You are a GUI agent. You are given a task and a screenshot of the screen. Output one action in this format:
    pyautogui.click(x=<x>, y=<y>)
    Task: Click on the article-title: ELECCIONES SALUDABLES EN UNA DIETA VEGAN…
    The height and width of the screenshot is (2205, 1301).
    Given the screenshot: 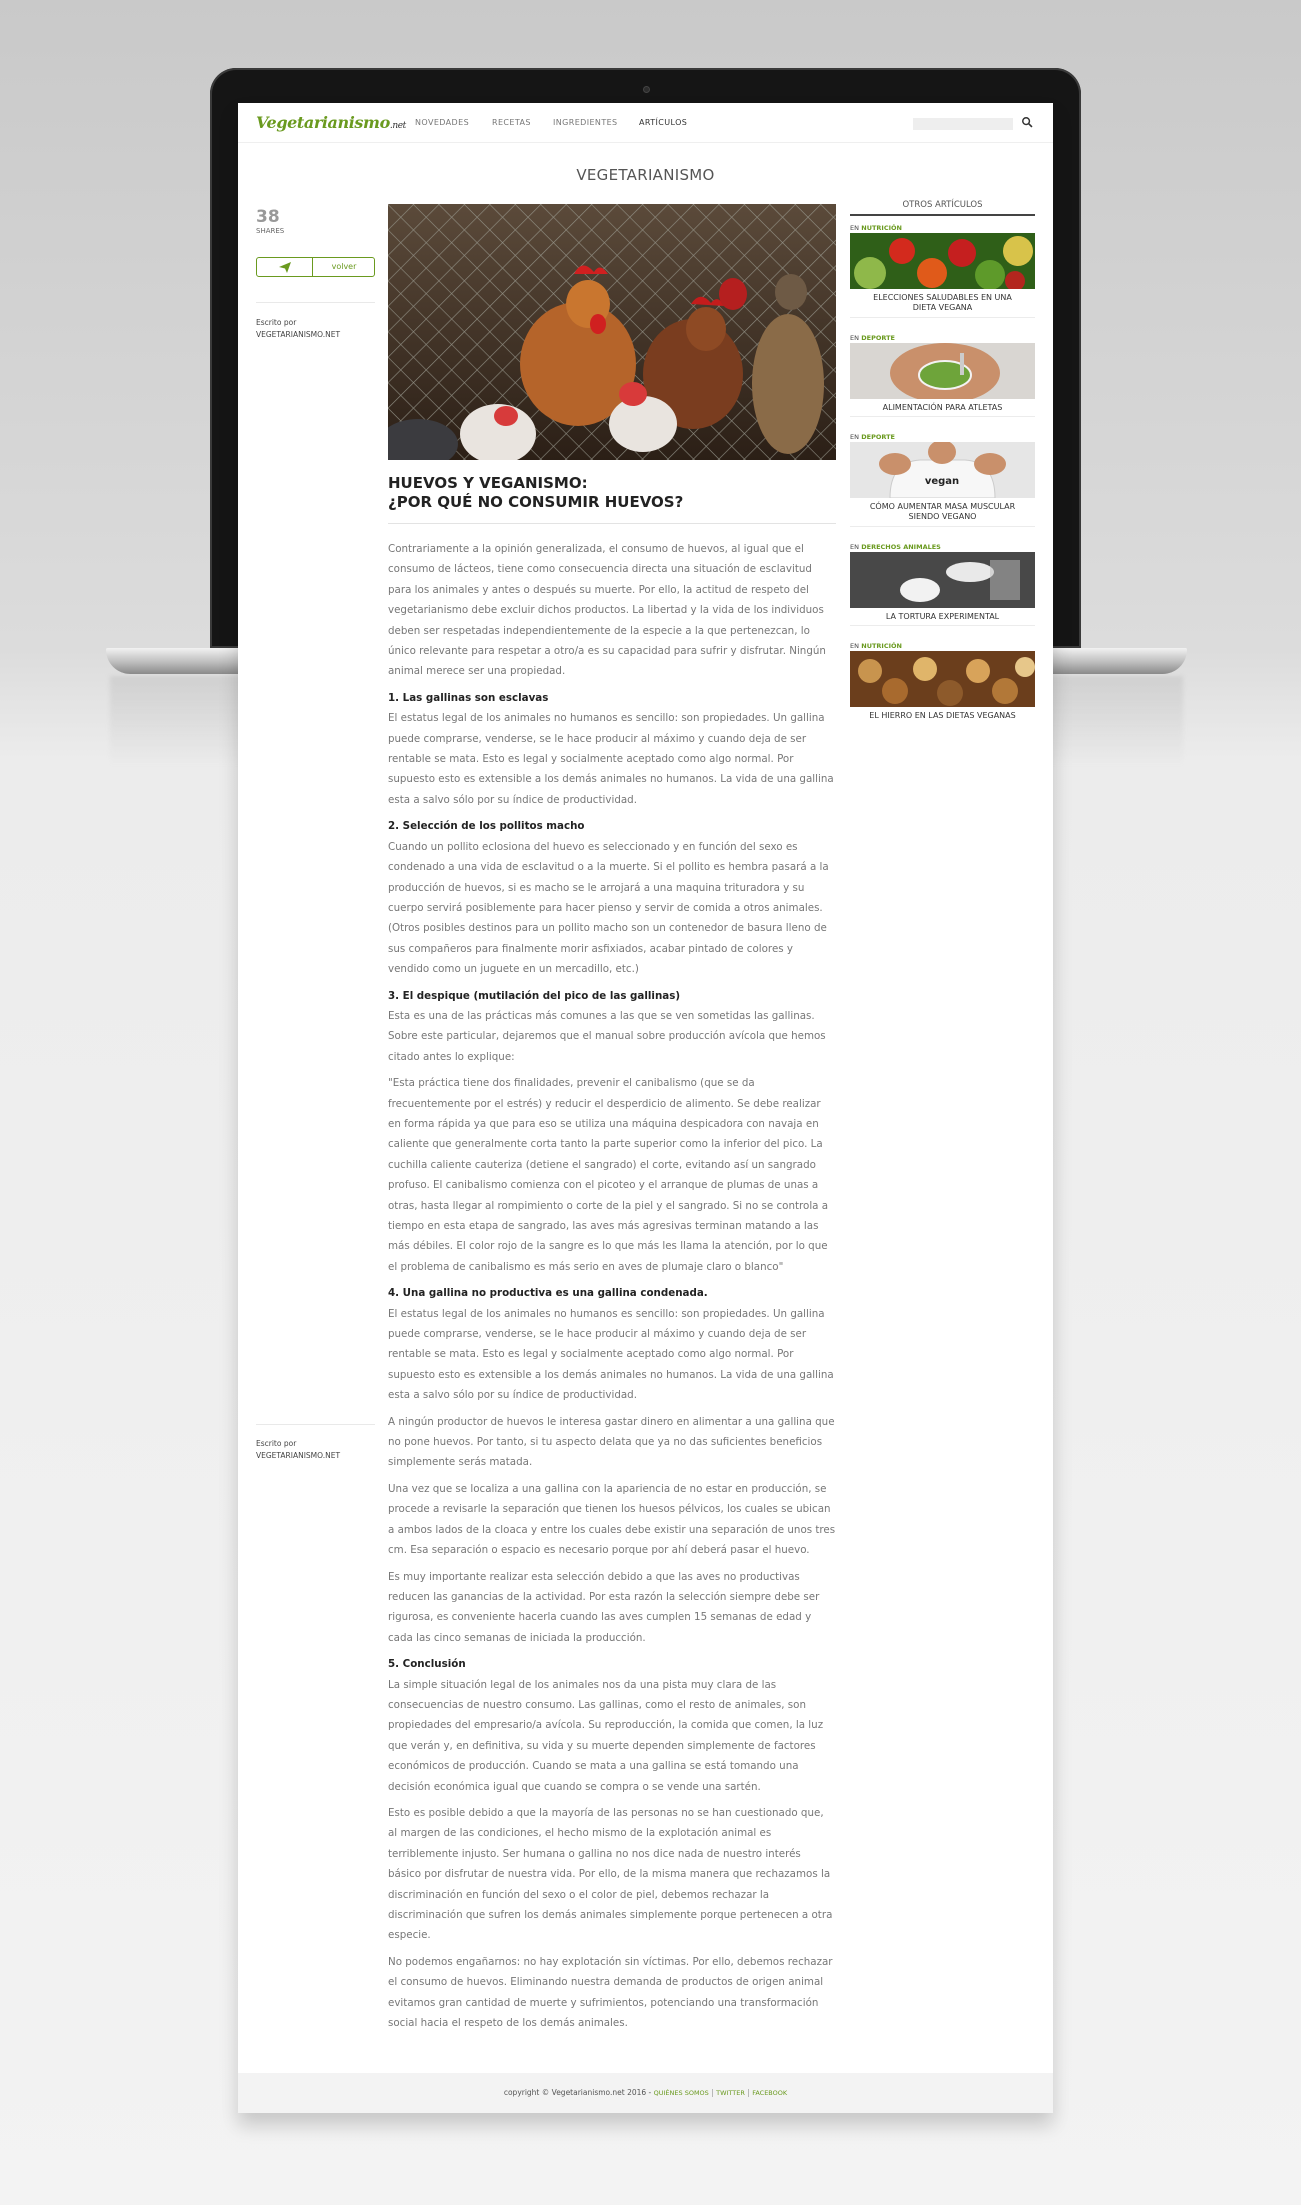 What is the action you would take?
    pyautogui.click(x=942, y=303)
    